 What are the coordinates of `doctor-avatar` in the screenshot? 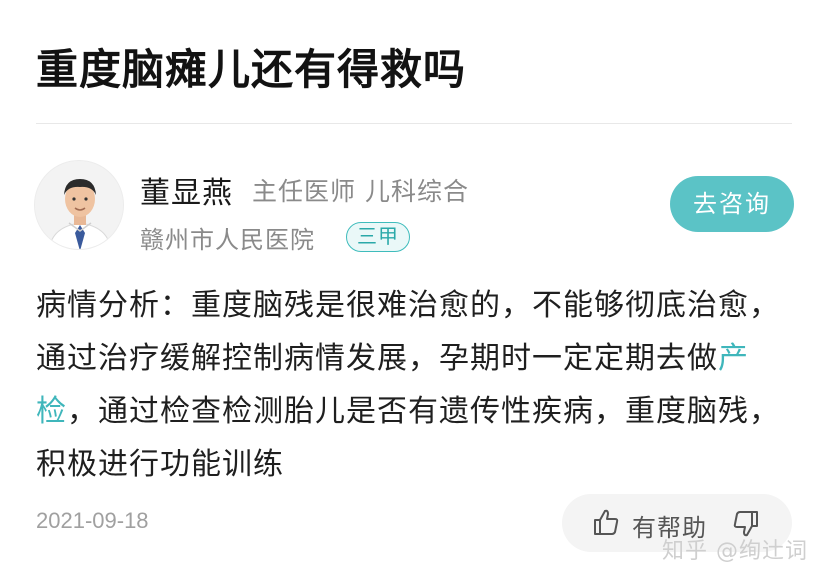 It's located at (79, 205).